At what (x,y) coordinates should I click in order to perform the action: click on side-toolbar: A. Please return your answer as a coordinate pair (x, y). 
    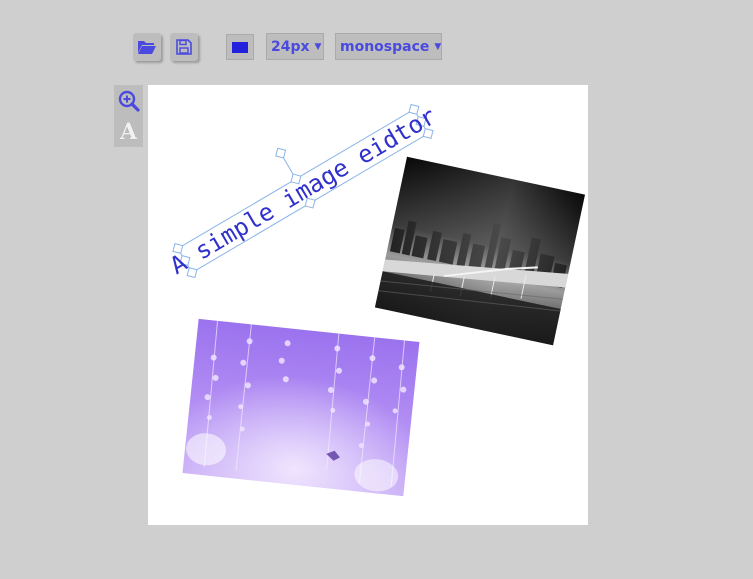
    Looking at the image, I should click on (128, 116).